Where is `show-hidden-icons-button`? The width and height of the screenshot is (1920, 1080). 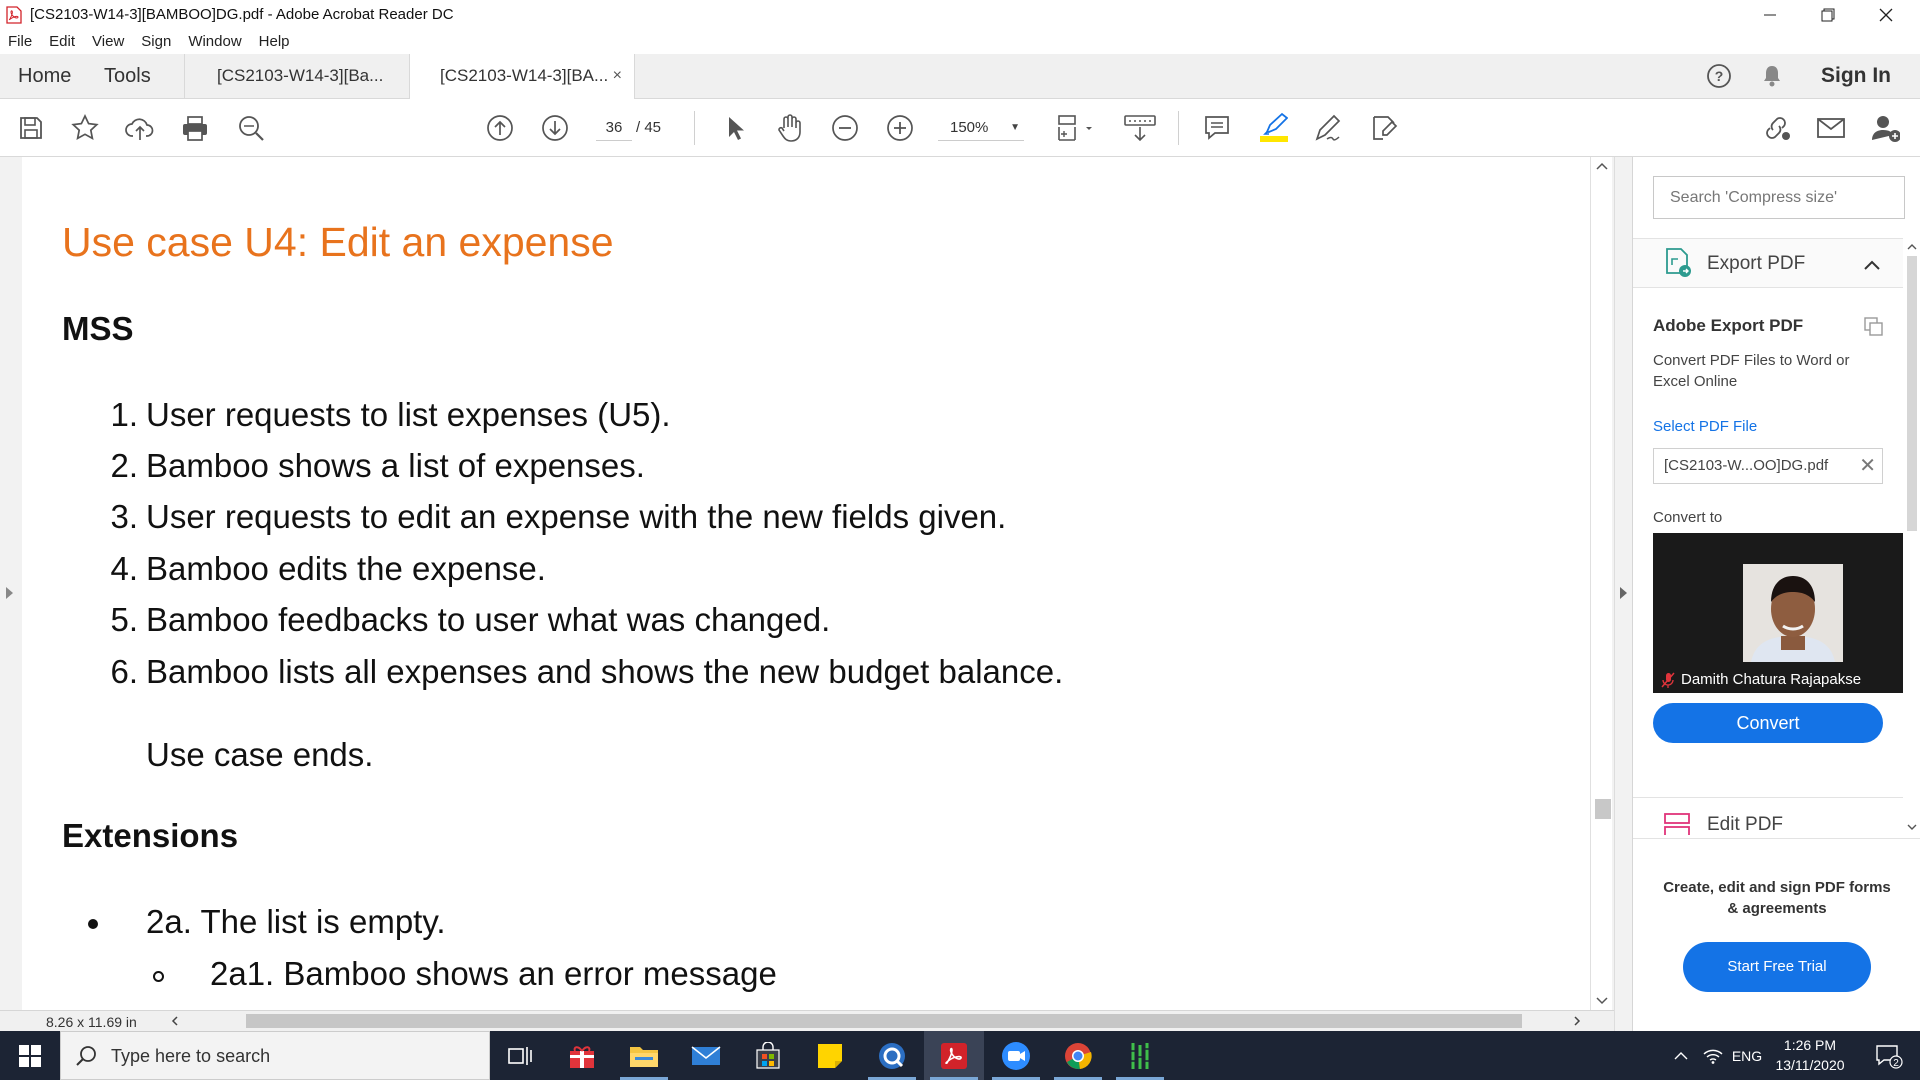 show-hidden-icons-button is located at coordinates (1681, 1055).